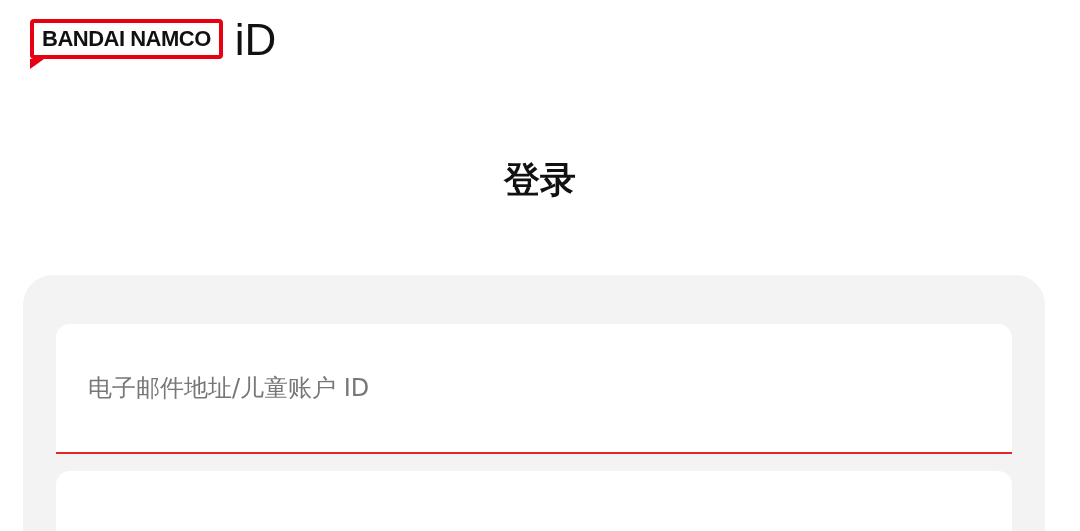  I want to click on logo-wordmark: BANDAI NAMCO, so click(126, 44).